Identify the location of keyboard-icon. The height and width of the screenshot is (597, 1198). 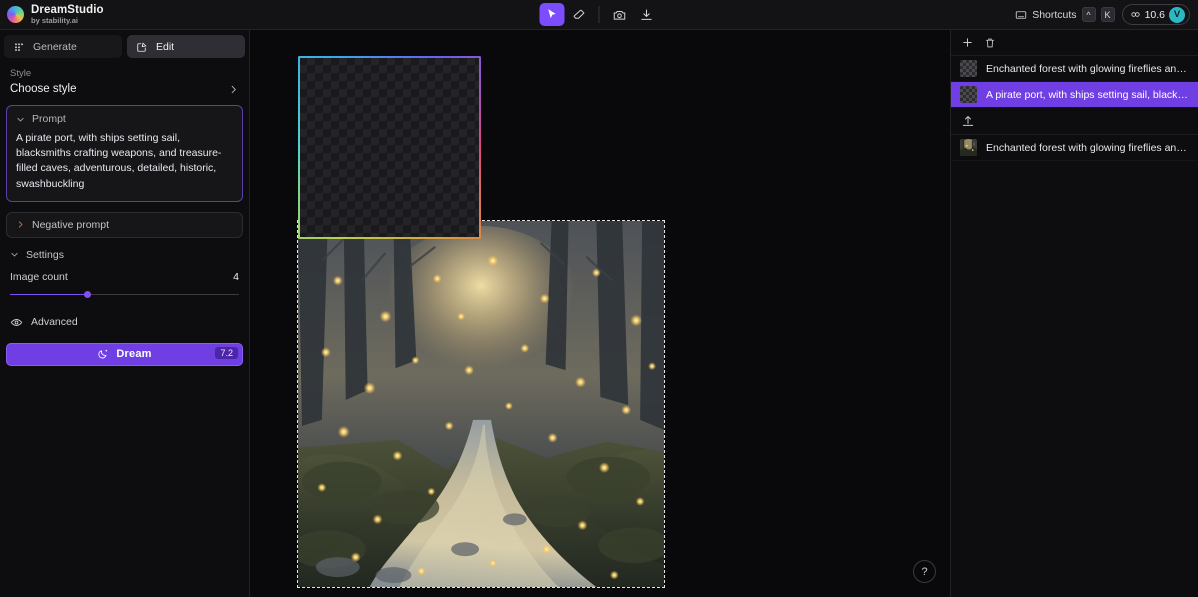
(1021, 14).